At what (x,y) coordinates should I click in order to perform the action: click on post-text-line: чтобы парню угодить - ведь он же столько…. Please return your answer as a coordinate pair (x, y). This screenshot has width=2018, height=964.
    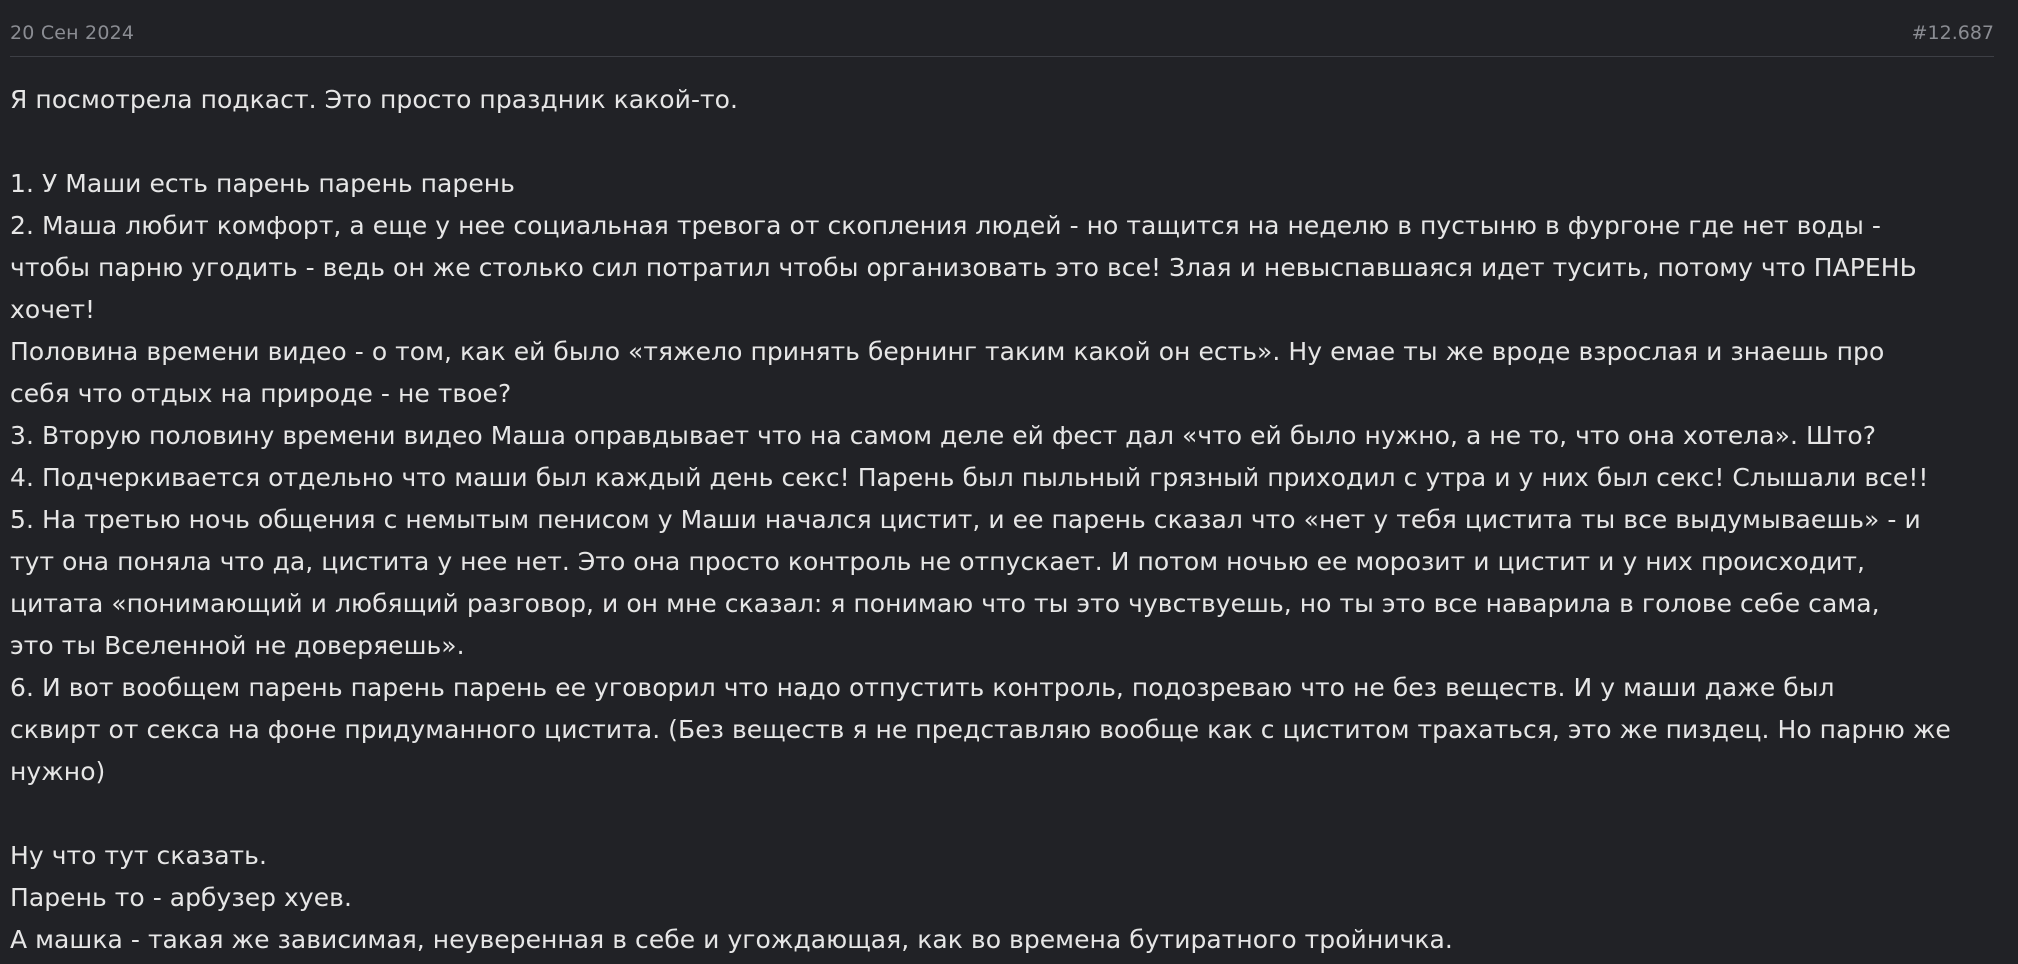
    Looking at the image, I should click on (963, 267).